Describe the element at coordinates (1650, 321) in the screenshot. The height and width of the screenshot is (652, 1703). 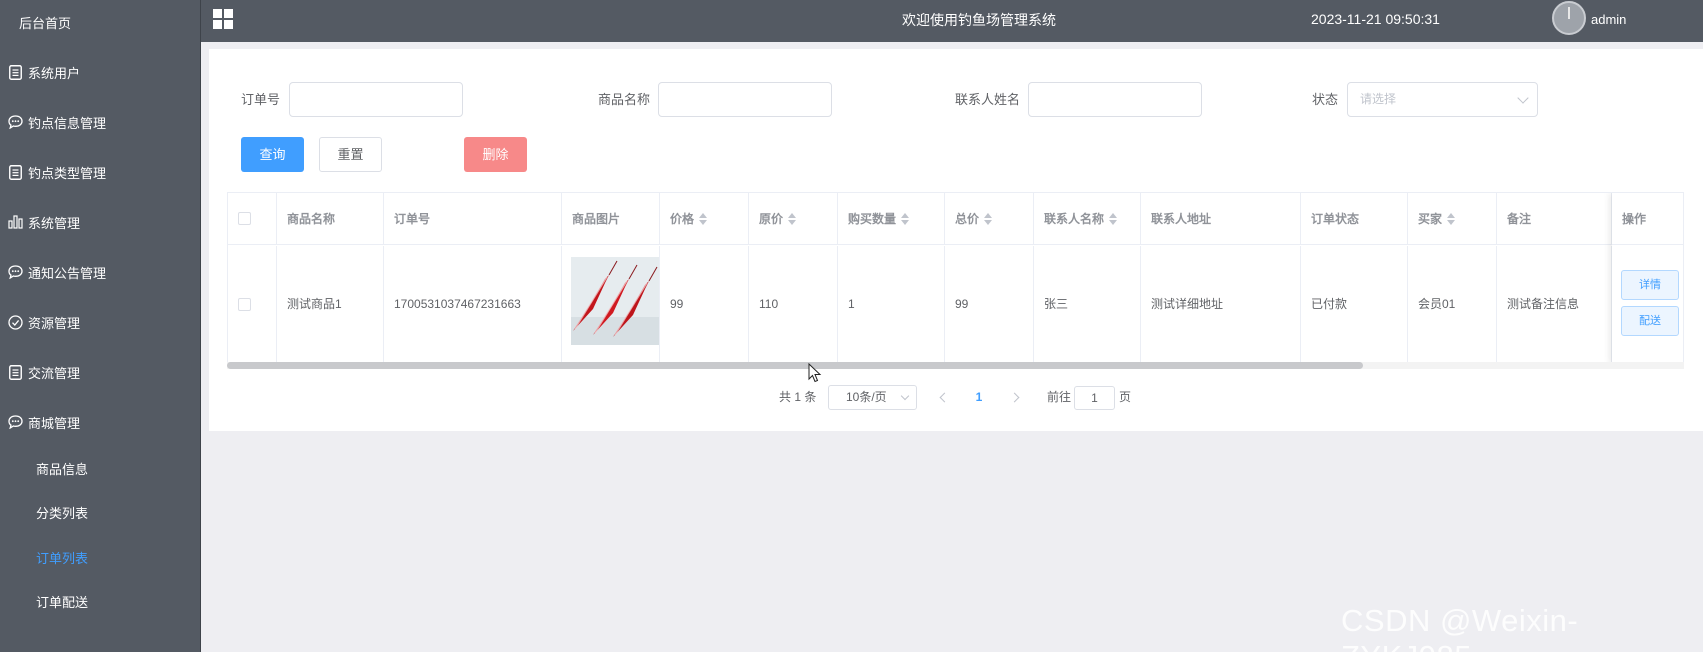
I see `deliver-button: 配送` at that location.